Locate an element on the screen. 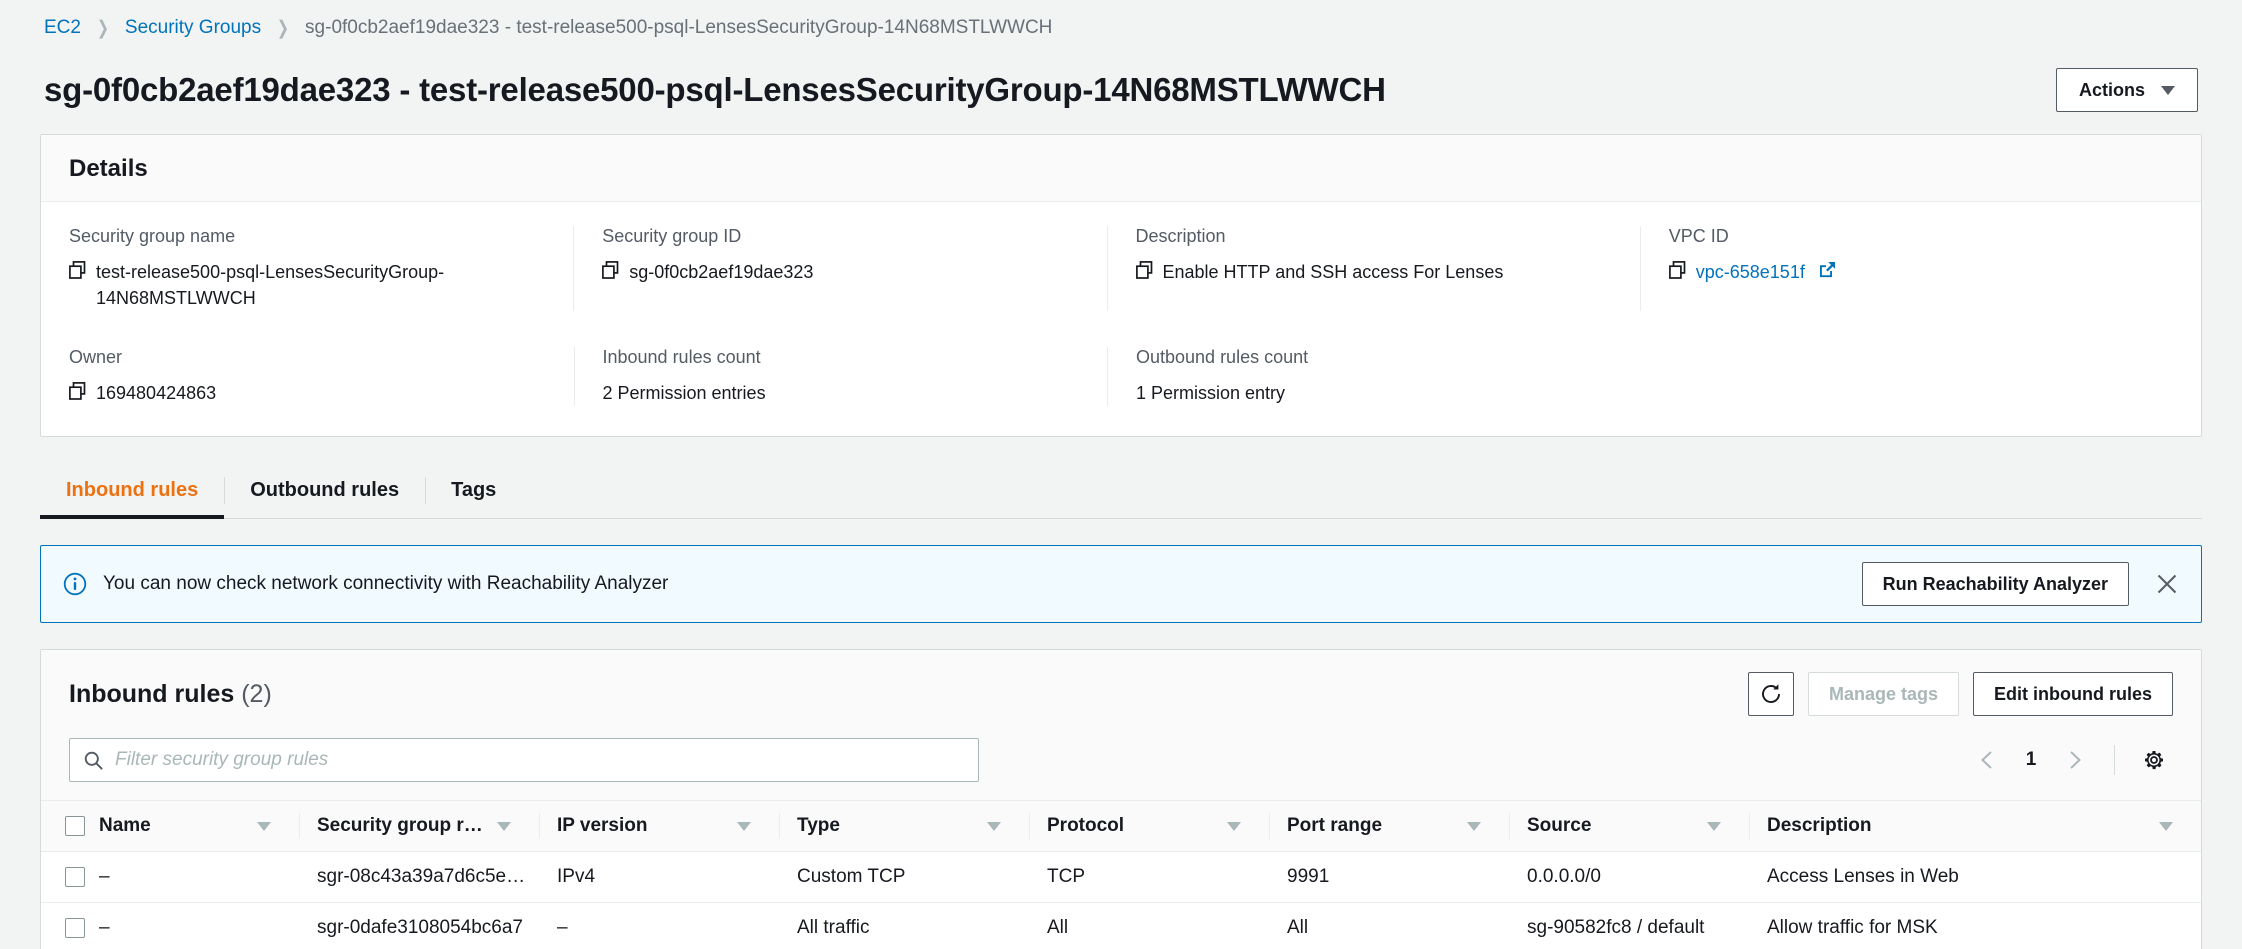  detail-label: VPC ID is located at coordinates (1698, 236).